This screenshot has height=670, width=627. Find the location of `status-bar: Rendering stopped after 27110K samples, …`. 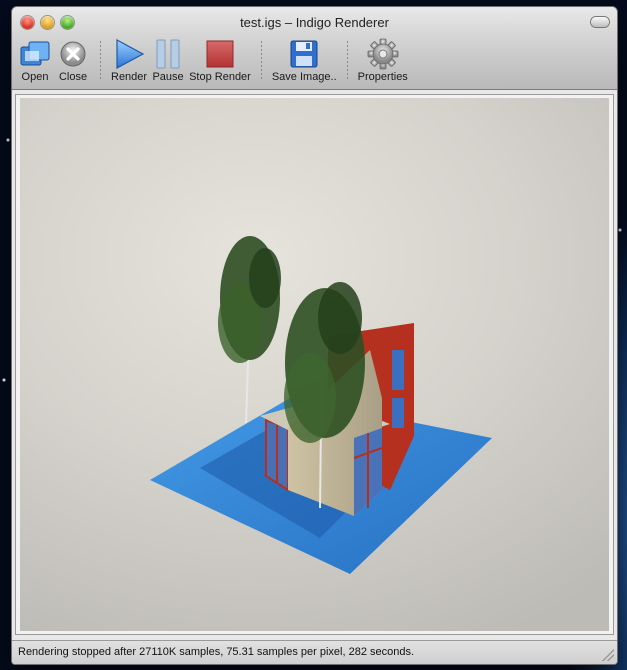

status-bar: Rendering stopped after 27110K samples, … is located at coordinates (314, 652).